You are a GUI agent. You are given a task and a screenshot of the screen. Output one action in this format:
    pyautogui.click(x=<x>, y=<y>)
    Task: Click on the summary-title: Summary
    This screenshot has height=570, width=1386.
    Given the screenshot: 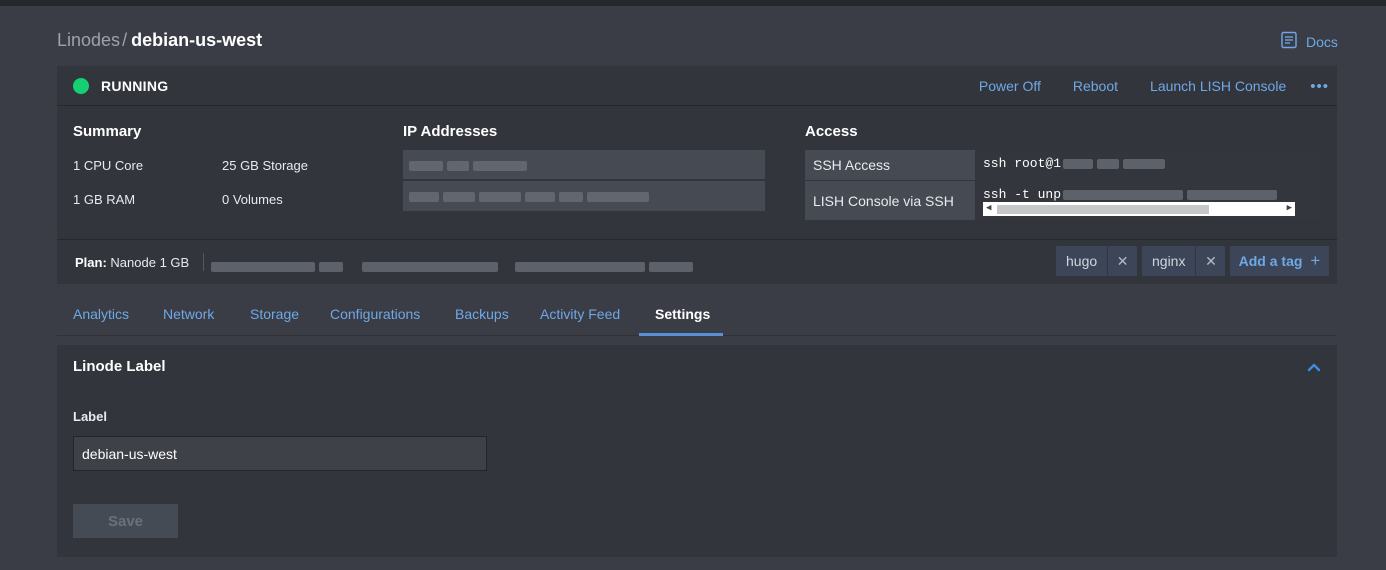 What is the action you would take?
    pyautogui.click(x=107, y=131)
    